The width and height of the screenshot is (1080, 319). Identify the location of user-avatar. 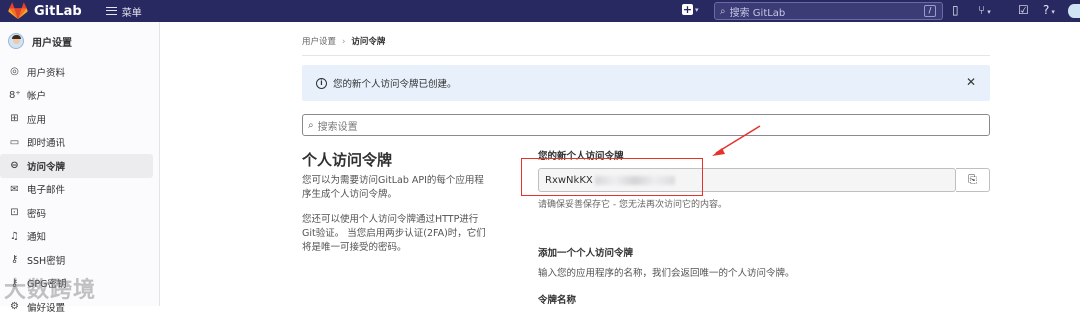
(16, 41).